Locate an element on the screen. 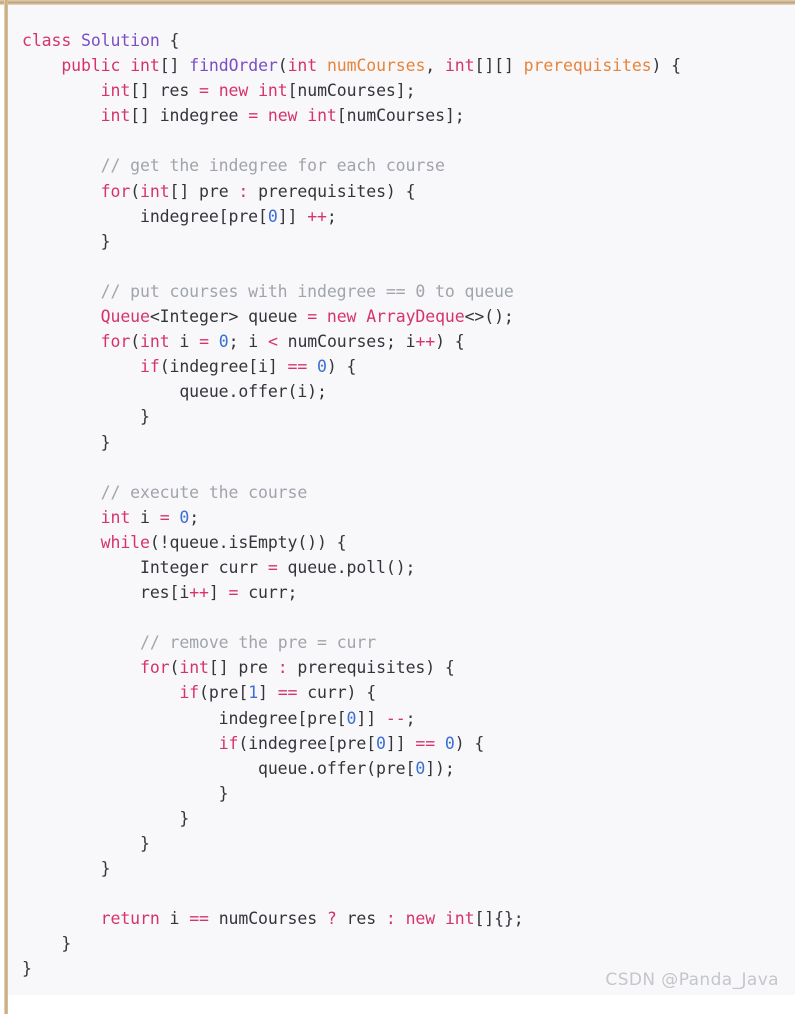 This screenshot has height=1014, width=795. code-token-pl: { is located at coordinates (169, 40).